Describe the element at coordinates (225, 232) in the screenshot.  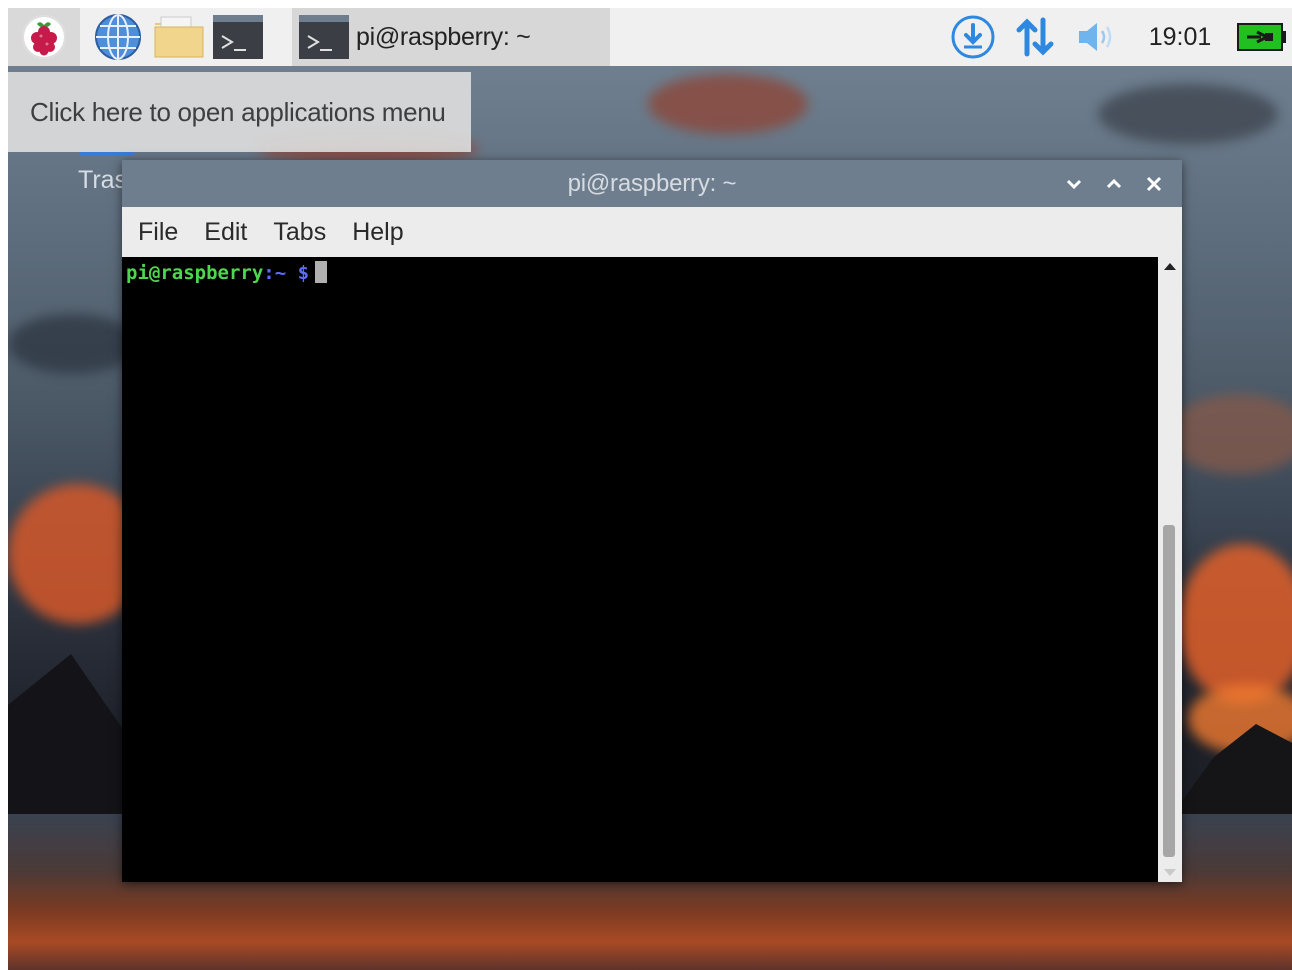
I see `menu-edit: Edit` at that location.